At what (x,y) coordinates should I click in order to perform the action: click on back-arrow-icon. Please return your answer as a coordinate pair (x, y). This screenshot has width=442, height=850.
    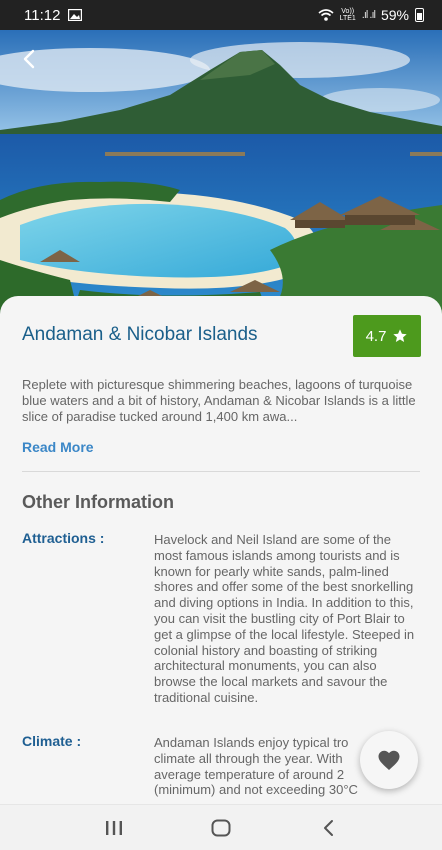
    Looking at the image, I should click on (29, 59).